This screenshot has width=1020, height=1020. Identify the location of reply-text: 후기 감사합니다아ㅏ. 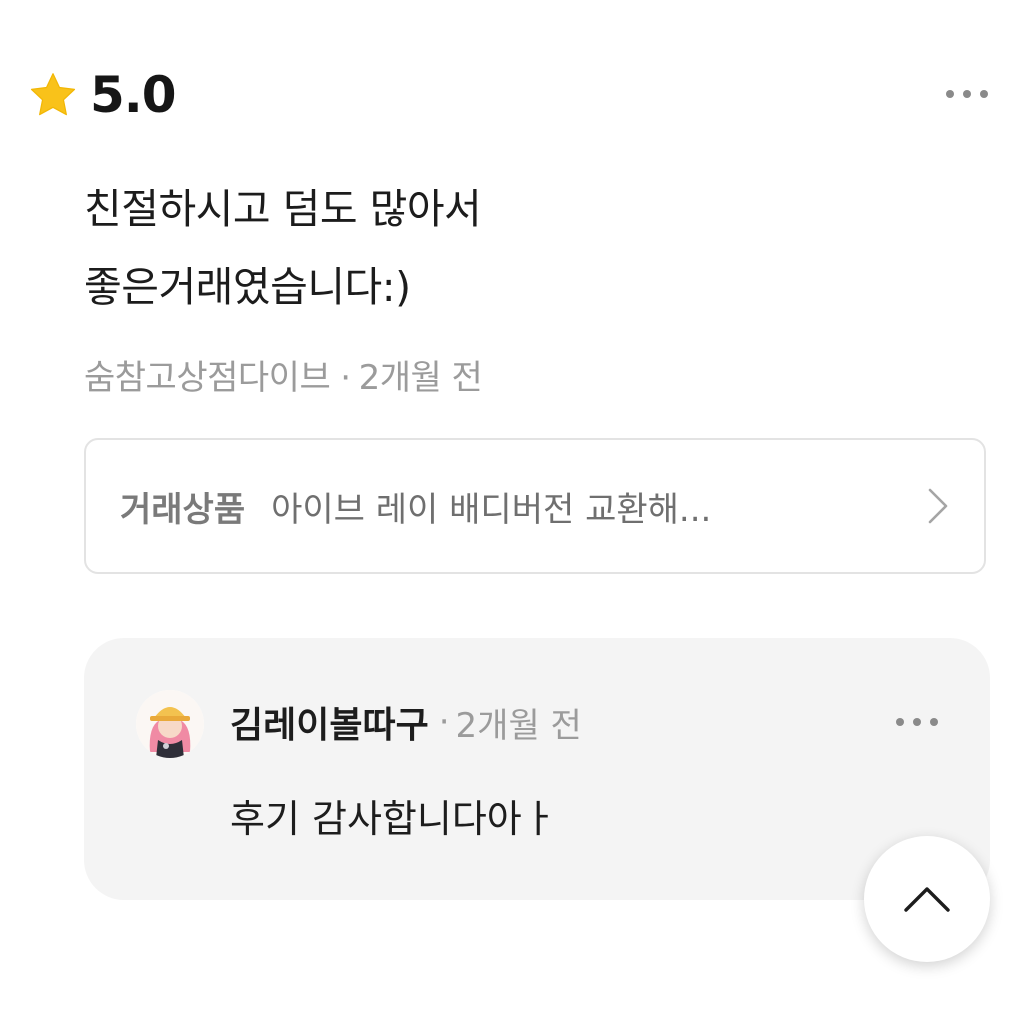
(393, 819).